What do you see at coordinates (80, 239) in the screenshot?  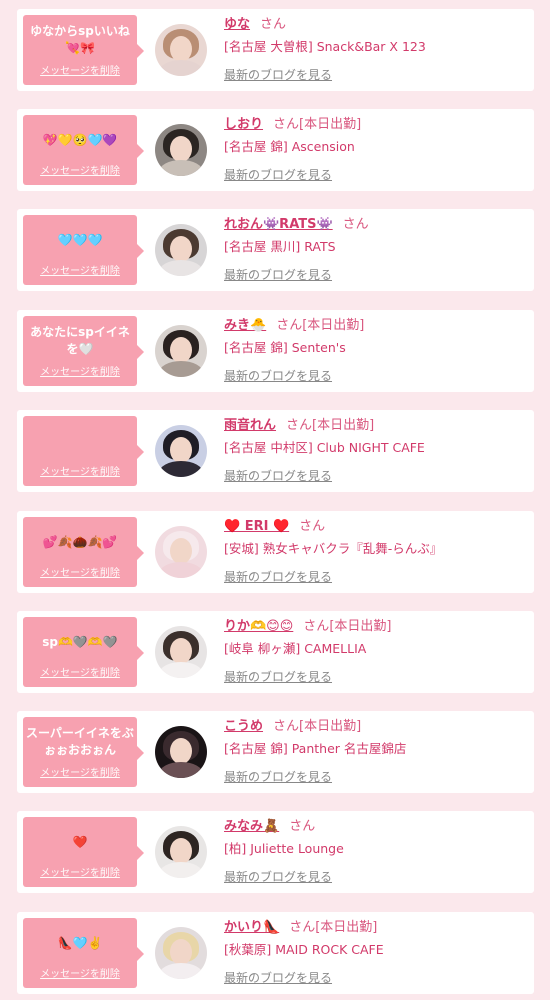 I see `message-text: 🩵🩵🩵` at bounding box center [80, 239].